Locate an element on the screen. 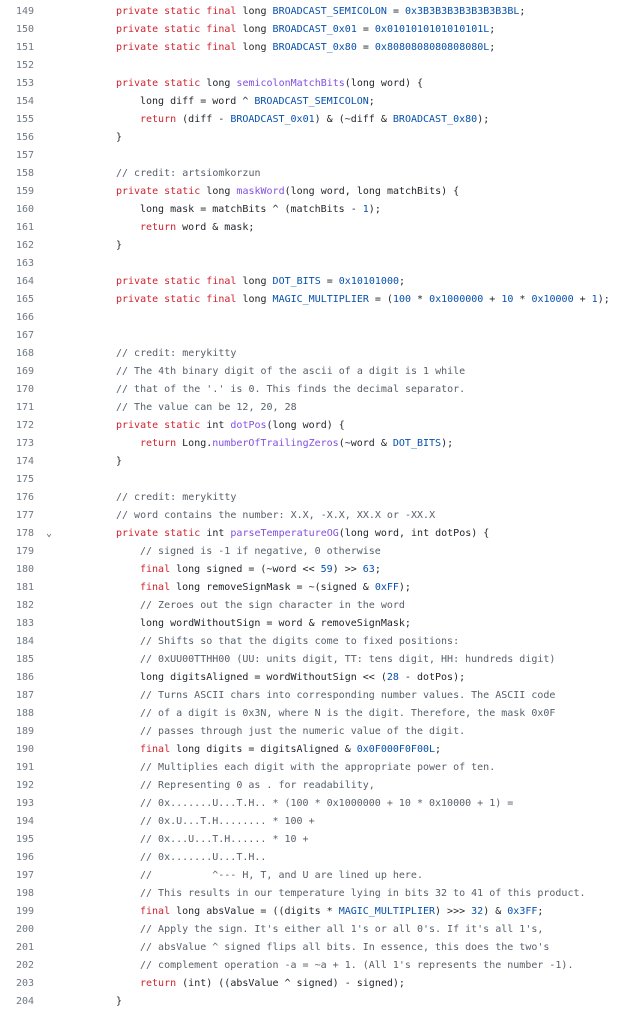 The width and height of the screenshot is (631, 1015). chevron-down-icon: ⌄ is located at coordinates (49, 534).